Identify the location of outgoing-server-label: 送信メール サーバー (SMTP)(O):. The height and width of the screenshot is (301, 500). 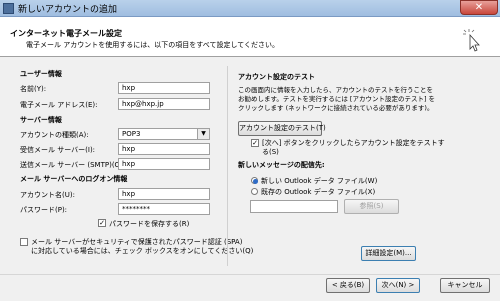
(73, 165).